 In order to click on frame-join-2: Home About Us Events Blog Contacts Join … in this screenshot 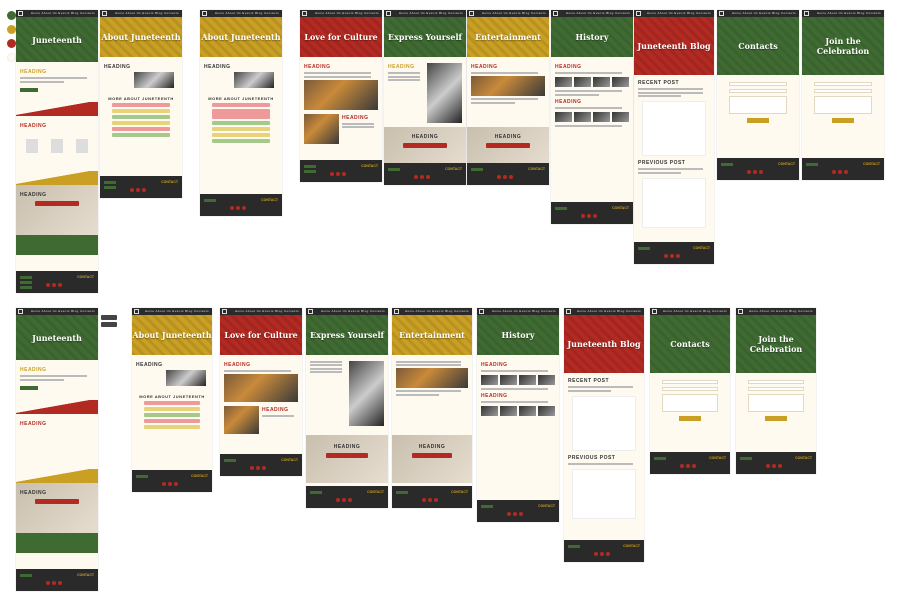, I will do `click(776, 391)`.